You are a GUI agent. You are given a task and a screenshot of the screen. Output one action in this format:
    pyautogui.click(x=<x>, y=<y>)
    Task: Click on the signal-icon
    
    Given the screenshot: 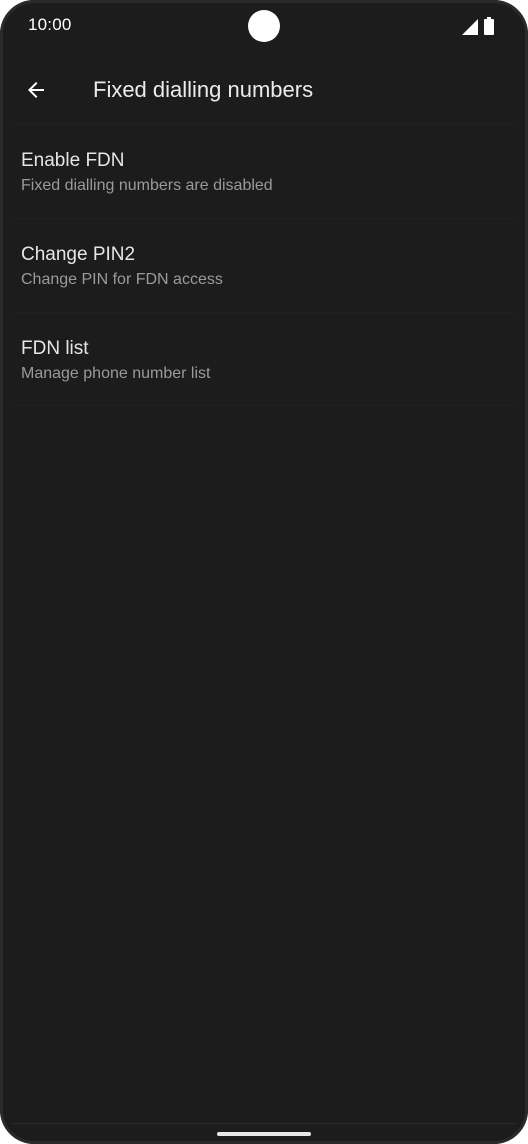 What is the action you would take?
    pyautogui.click(x=470, y=27)
    